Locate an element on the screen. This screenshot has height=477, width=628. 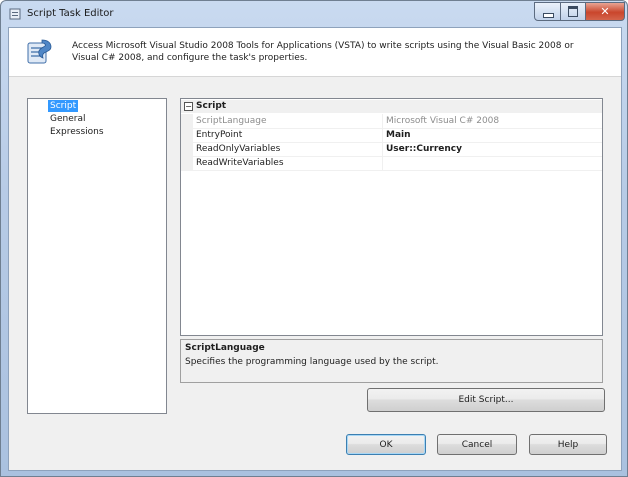
help-button: Help is located at coordinates (568, 444).